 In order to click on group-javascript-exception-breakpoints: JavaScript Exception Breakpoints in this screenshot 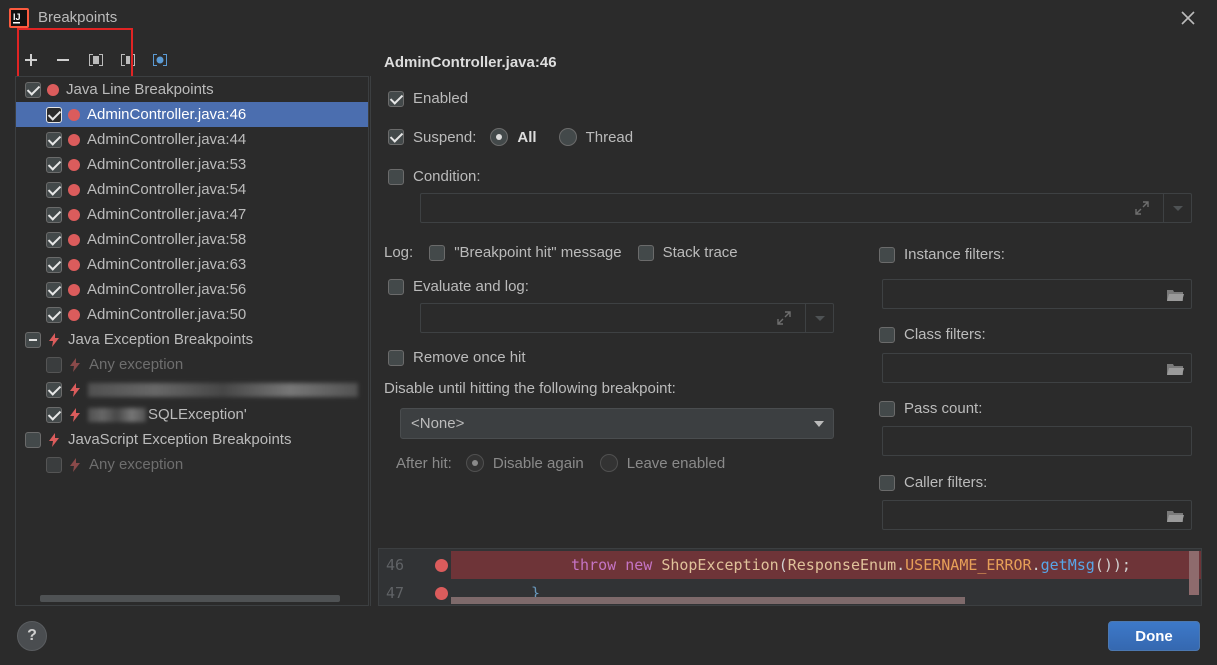, I will do `click(192, 439)`.